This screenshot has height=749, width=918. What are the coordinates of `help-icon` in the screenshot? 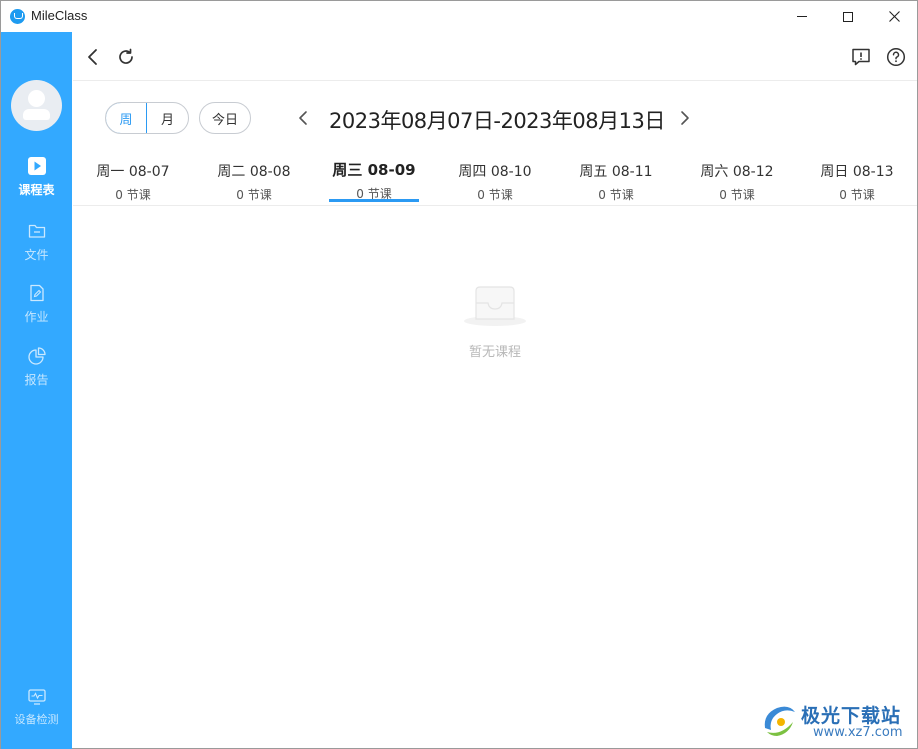 It's located at (896, 57).